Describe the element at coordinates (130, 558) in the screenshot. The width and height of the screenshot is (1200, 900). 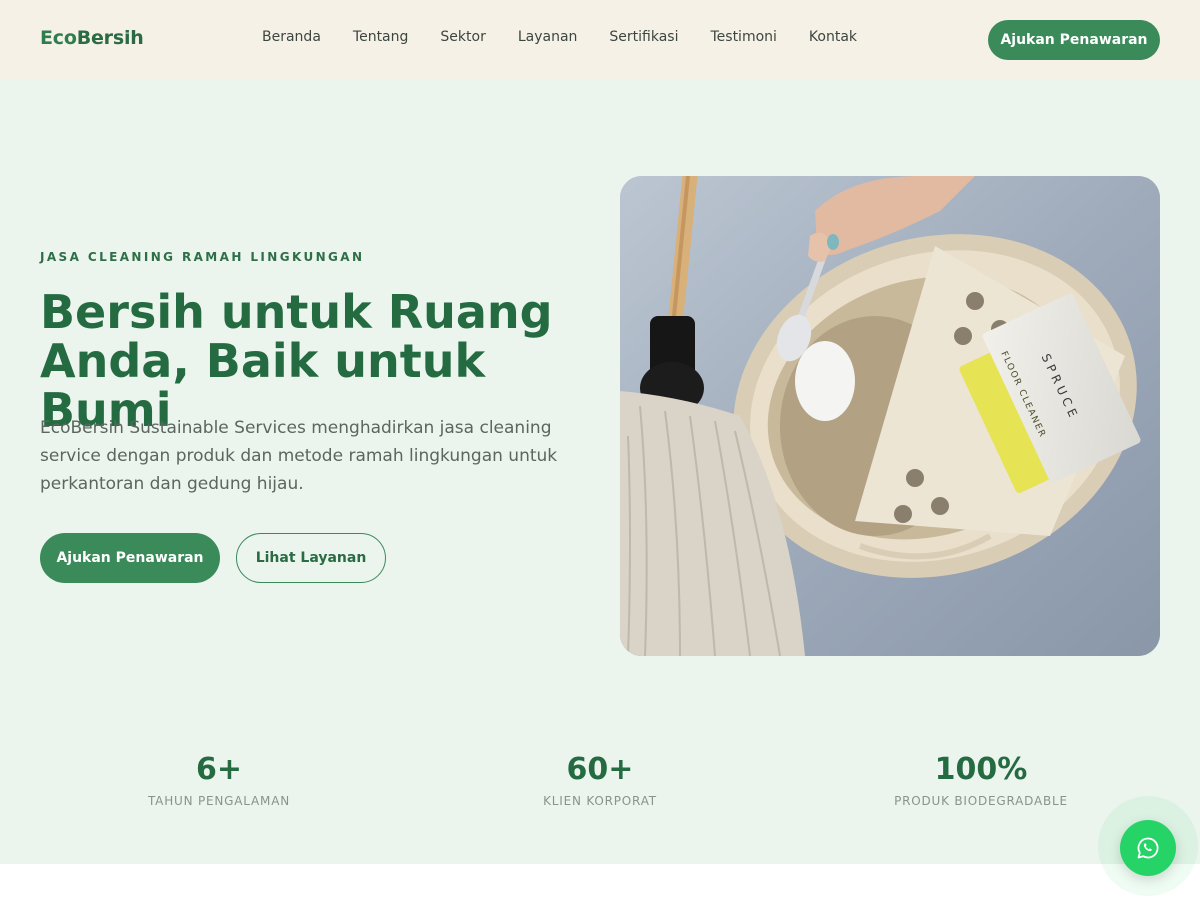
I see `hero-quote-button: Ajukan Penawaran` at that location.